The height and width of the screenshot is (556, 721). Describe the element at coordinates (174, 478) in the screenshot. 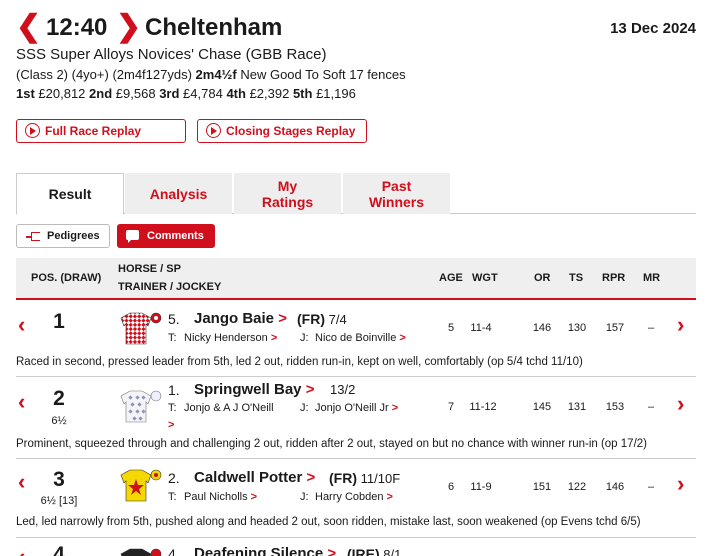

I see `saddle-cloth-number: 2.` at that location.